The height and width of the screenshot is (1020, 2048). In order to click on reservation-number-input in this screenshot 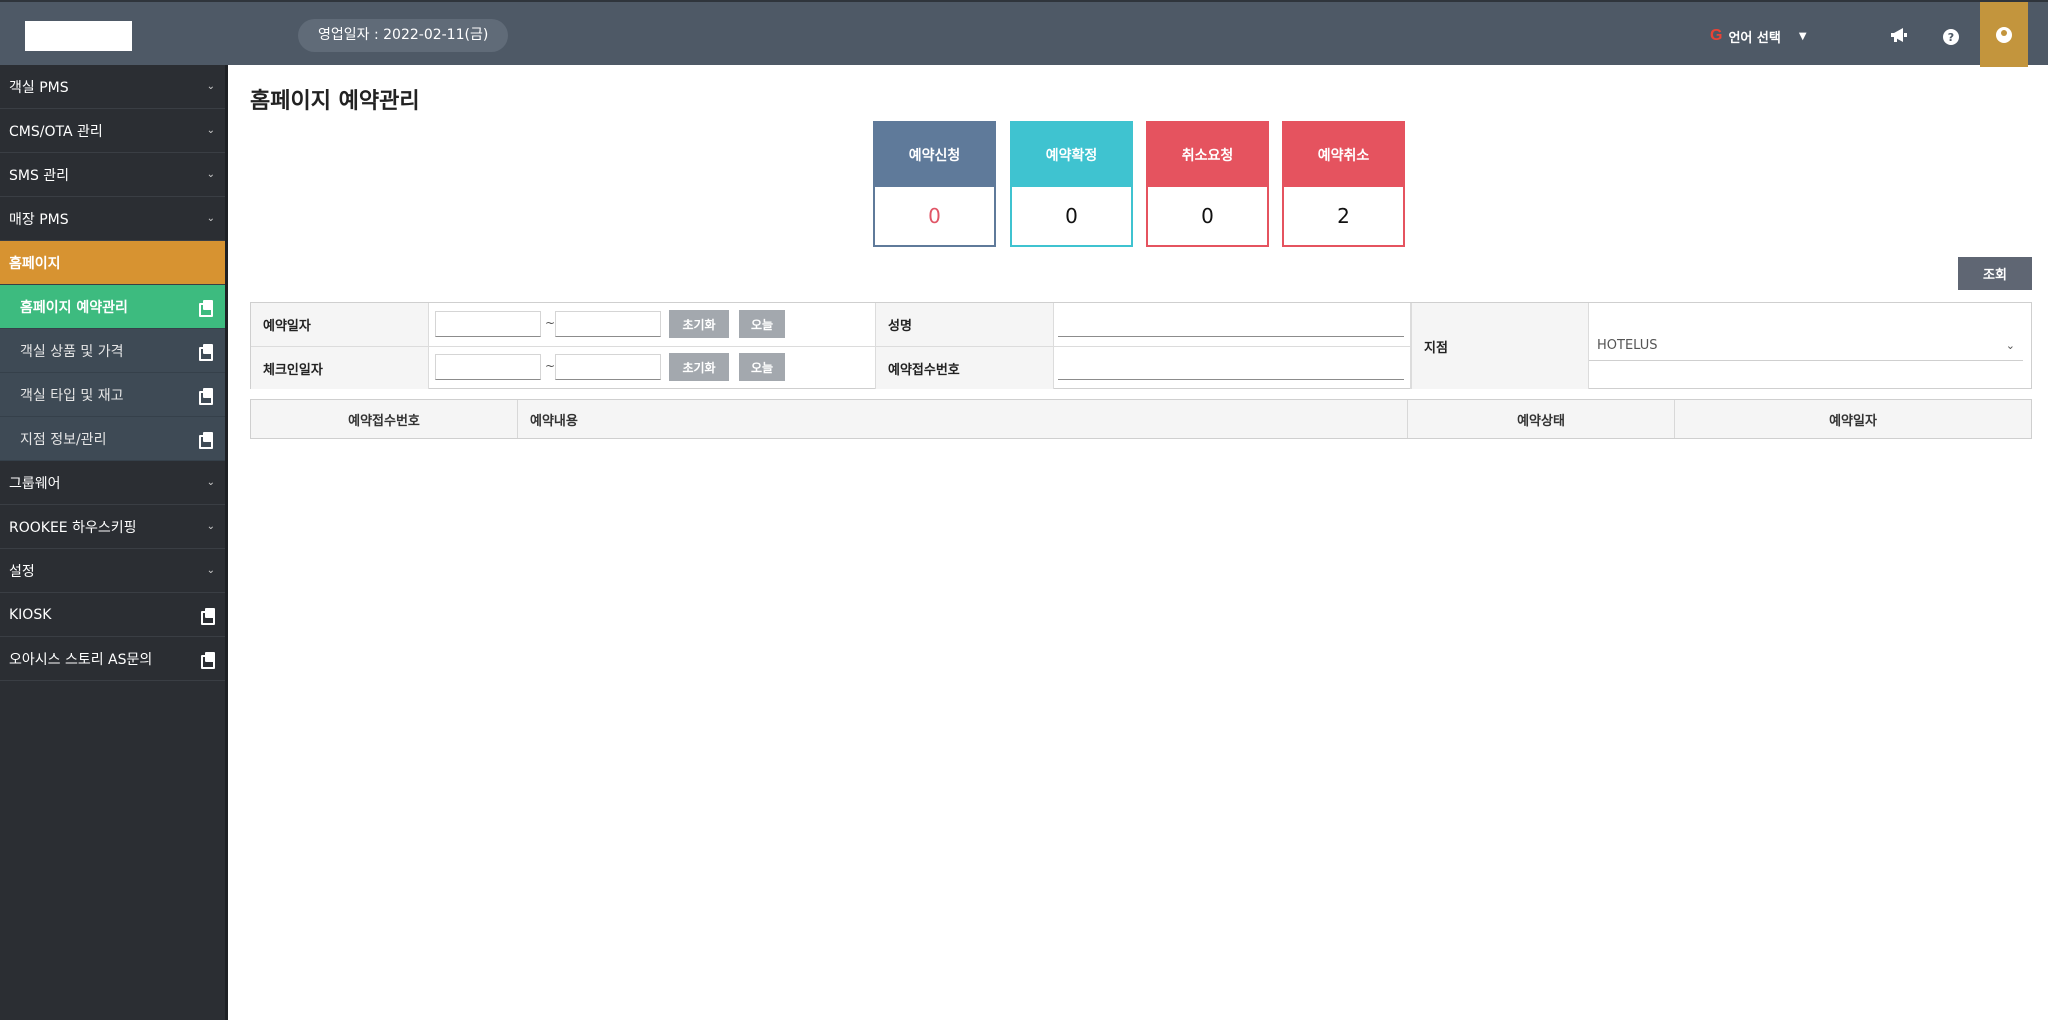, I will do `click(1231, 367)`.